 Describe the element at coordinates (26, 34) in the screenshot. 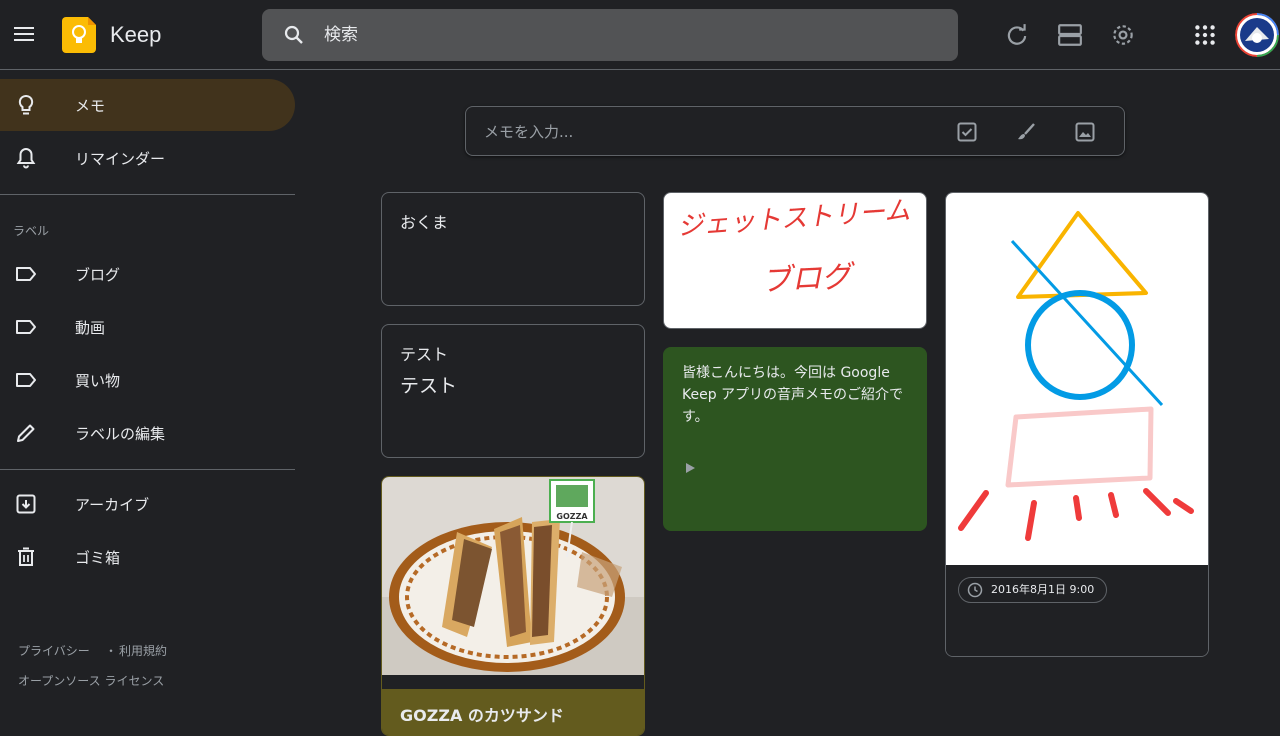

I see `main-menu-icon` at that location.